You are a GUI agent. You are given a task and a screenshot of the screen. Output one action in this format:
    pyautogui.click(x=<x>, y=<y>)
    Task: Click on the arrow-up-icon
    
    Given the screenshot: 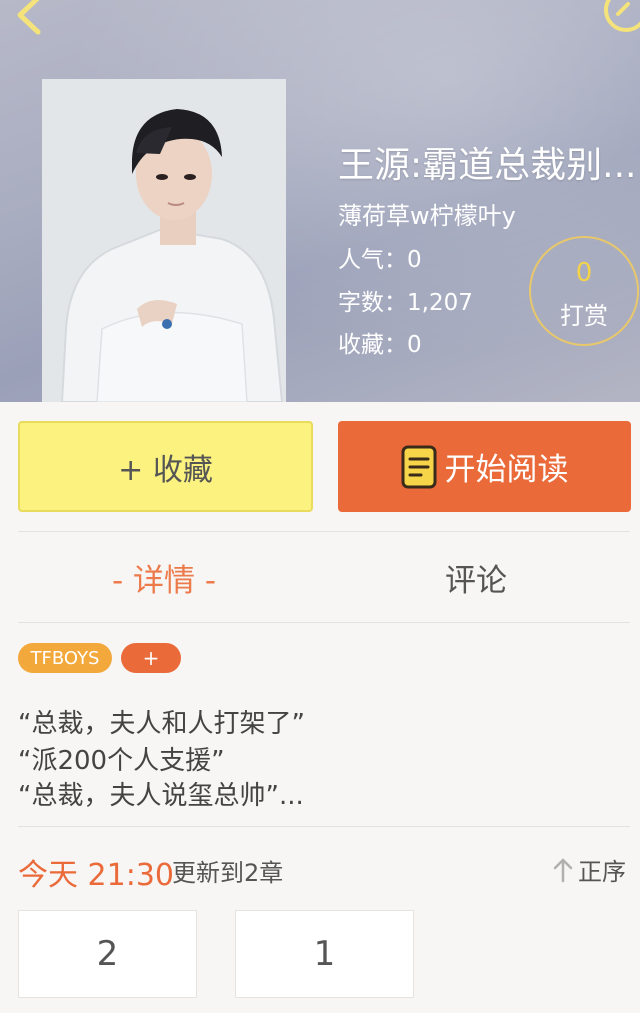 What is the action you would take?
    pyautogui.click(x=563, y=870)
    